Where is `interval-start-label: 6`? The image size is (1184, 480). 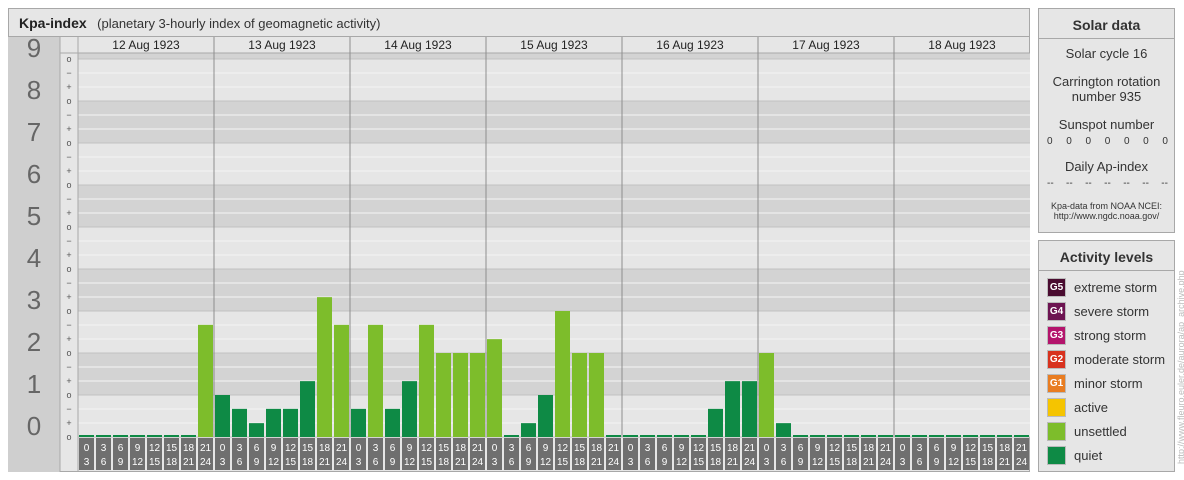
interval-start-label: 6 is located at coordinates (937, 448).